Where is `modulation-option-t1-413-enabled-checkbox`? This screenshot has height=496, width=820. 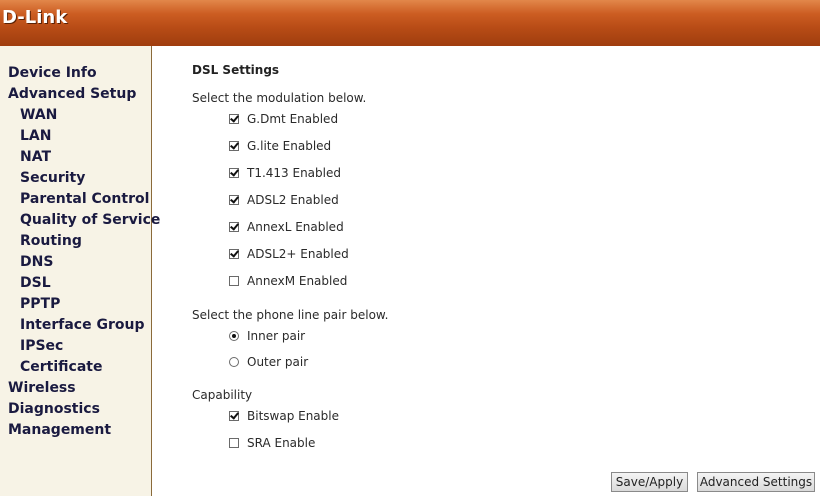
modulation-option-t1-413-enabled-checkbox is located at coordinates (234, 173).